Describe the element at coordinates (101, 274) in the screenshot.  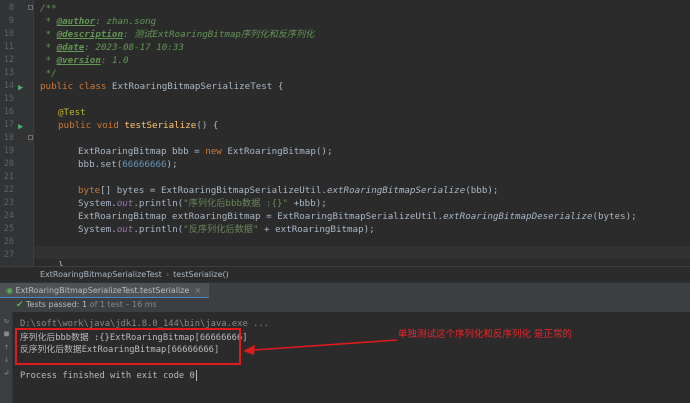
I see `breadcrumb-class: ExtRoaringBitmapSerializeTest` at that location.